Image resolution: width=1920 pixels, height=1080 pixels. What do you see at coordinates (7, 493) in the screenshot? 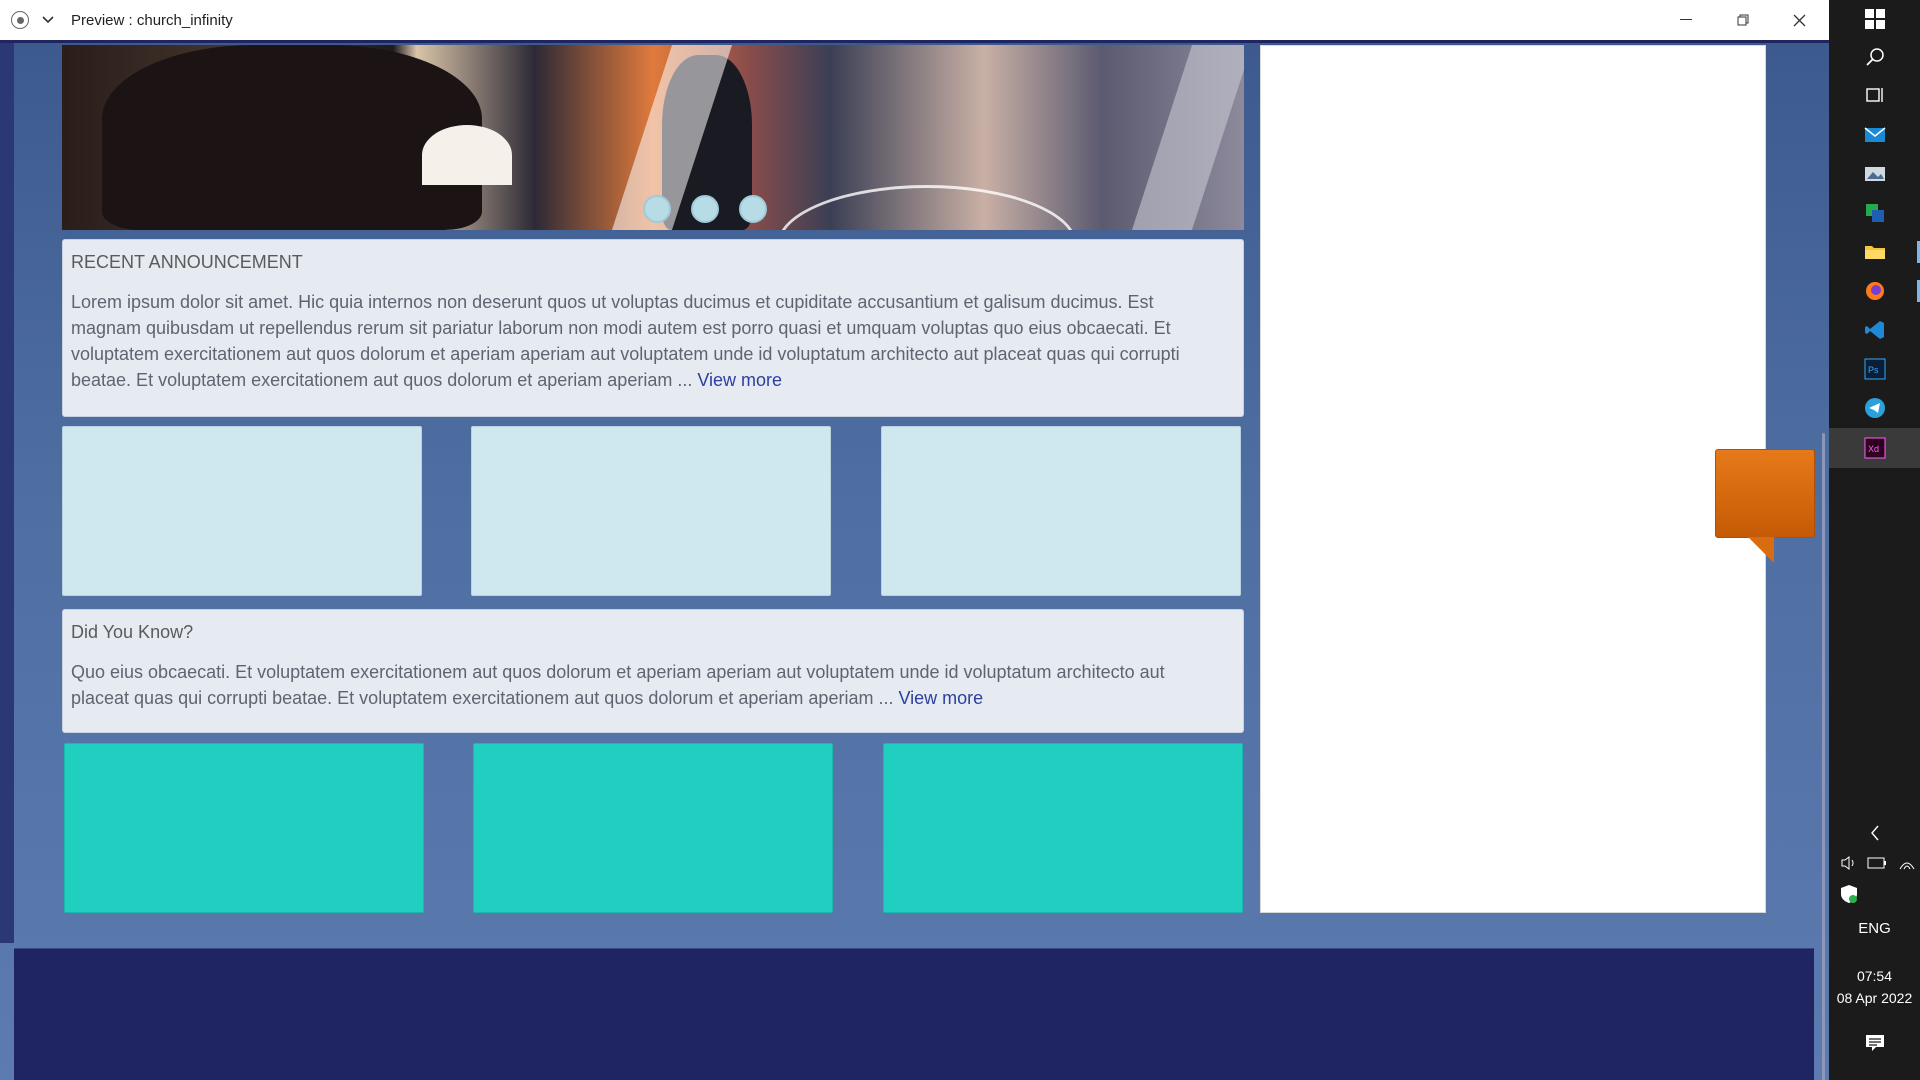
I see `page-left-edge` at bounding box center [7, 493].